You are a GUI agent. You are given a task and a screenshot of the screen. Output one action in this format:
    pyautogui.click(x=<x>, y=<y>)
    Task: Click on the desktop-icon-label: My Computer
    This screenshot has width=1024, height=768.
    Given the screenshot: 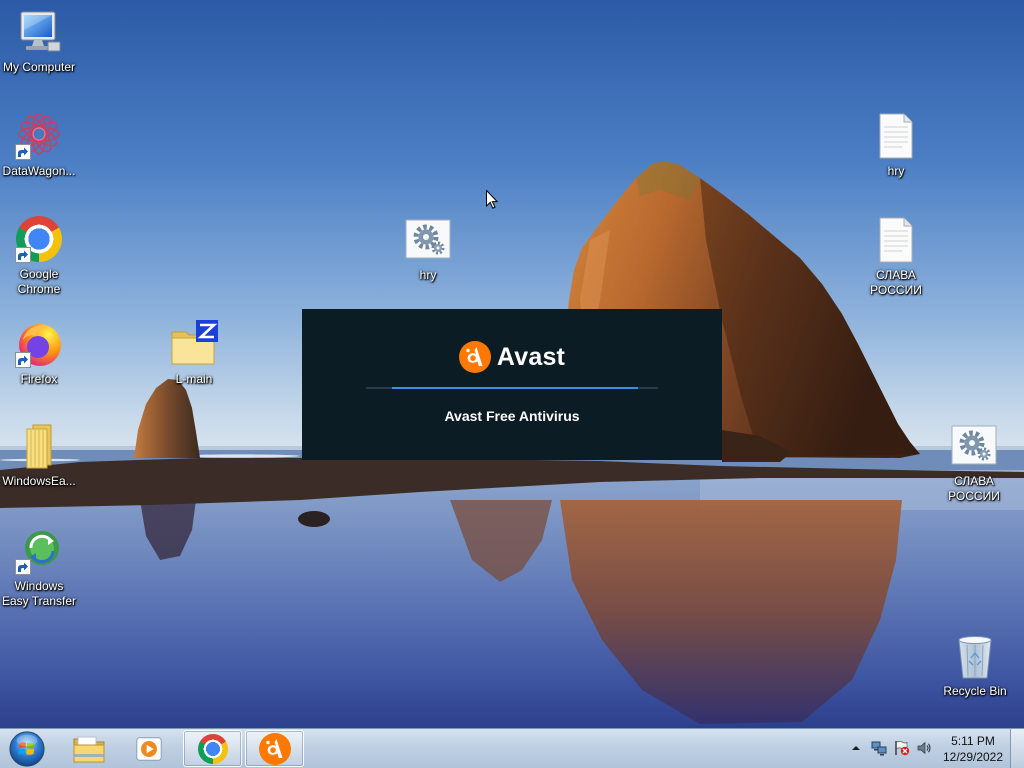 What is the action you would take?
    pyautogui.click(x=39, y=67)
    